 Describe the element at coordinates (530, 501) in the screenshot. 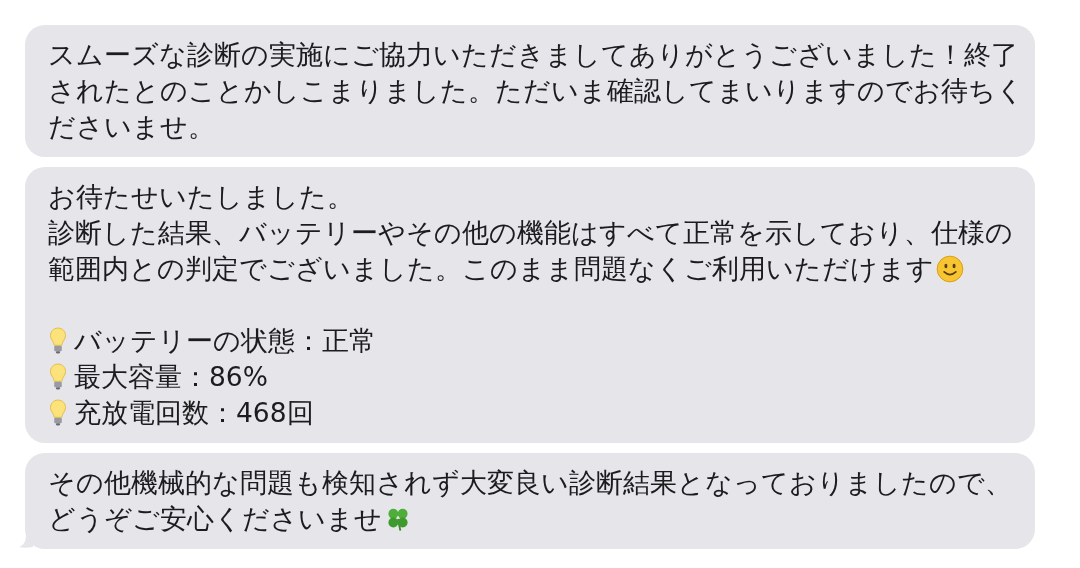

I see `message-text: その他機械的な問題も検知されず大変良い診断結果となっておりましたので、 どうぞご安心くださいませ` at that location.